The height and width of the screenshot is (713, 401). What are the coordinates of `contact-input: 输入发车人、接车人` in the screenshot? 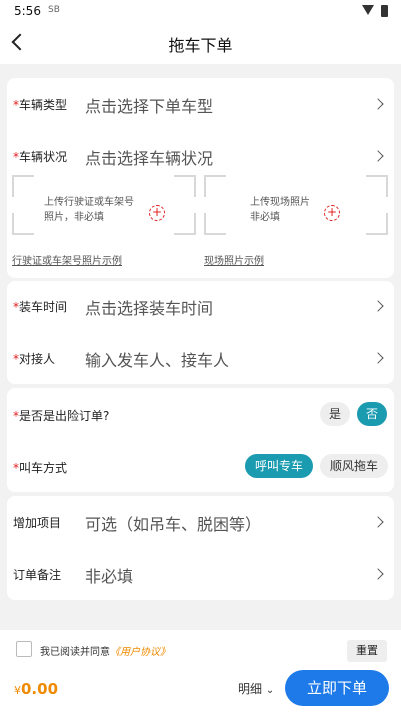 It's located at (157, 359).